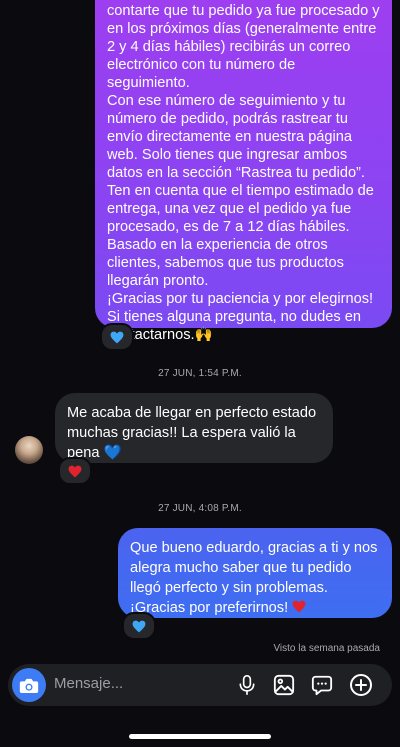 This screenshot has width=400, height=747. I want to click on timestamp: 27 JUN, 4:08 P.M., so click(200, 508).